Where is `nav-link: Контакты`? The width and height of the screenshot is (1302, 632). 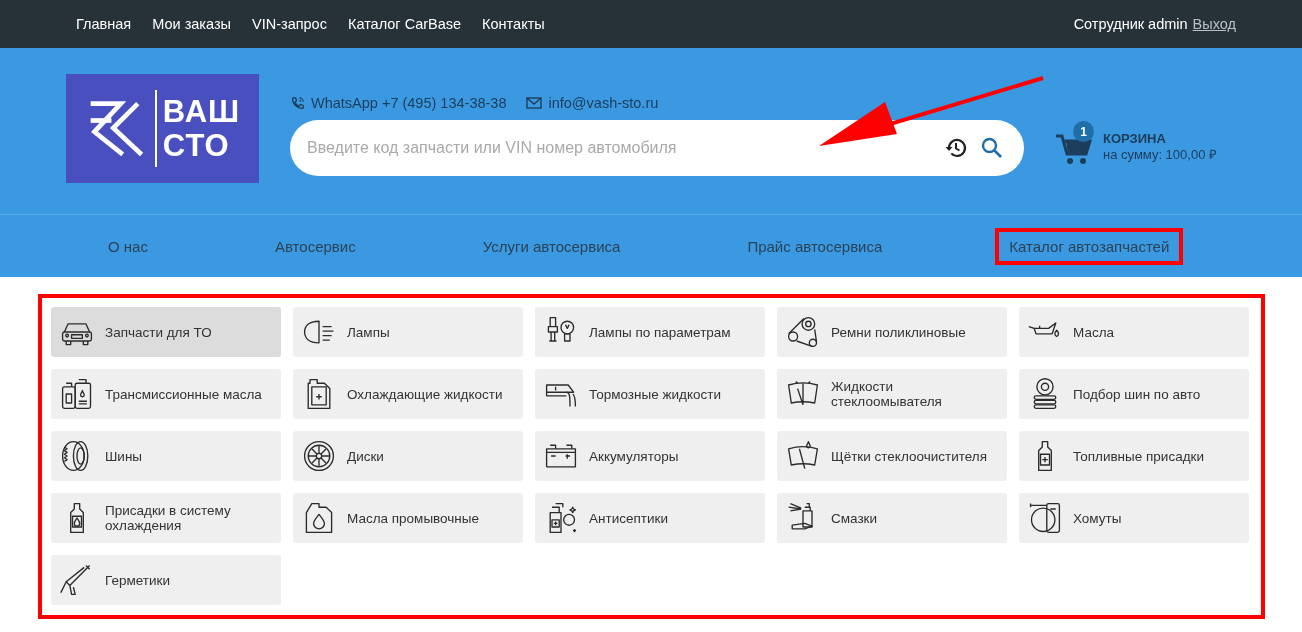
nav-link: Контакты is located at coordinates (513, 24).